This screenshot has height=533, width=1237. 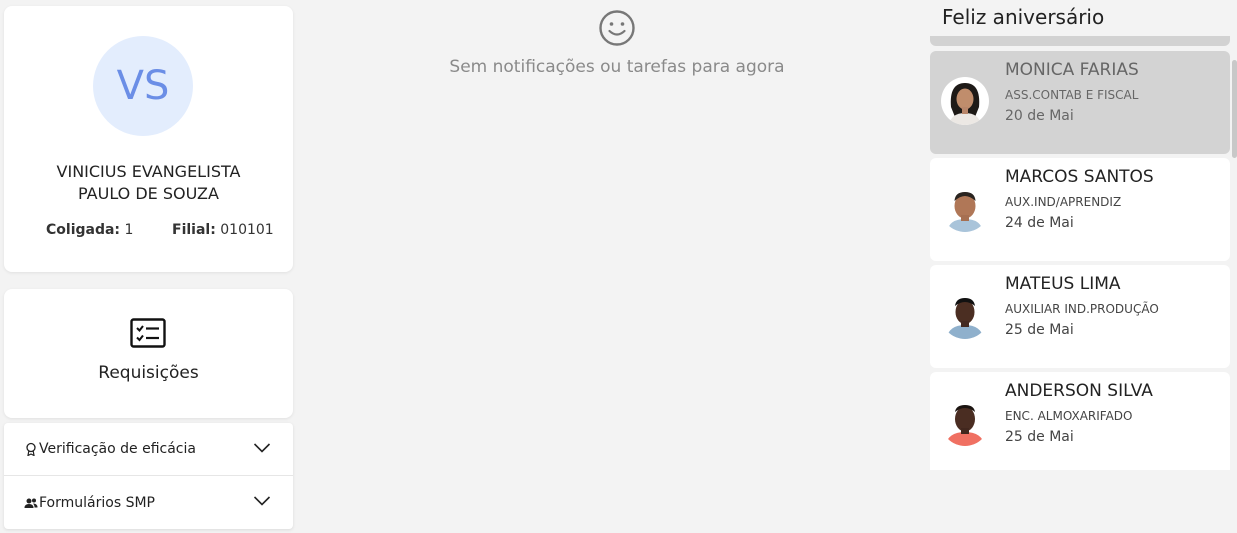 I want to click on requisicoes-label: Requisições, so click(x=148, y=373).